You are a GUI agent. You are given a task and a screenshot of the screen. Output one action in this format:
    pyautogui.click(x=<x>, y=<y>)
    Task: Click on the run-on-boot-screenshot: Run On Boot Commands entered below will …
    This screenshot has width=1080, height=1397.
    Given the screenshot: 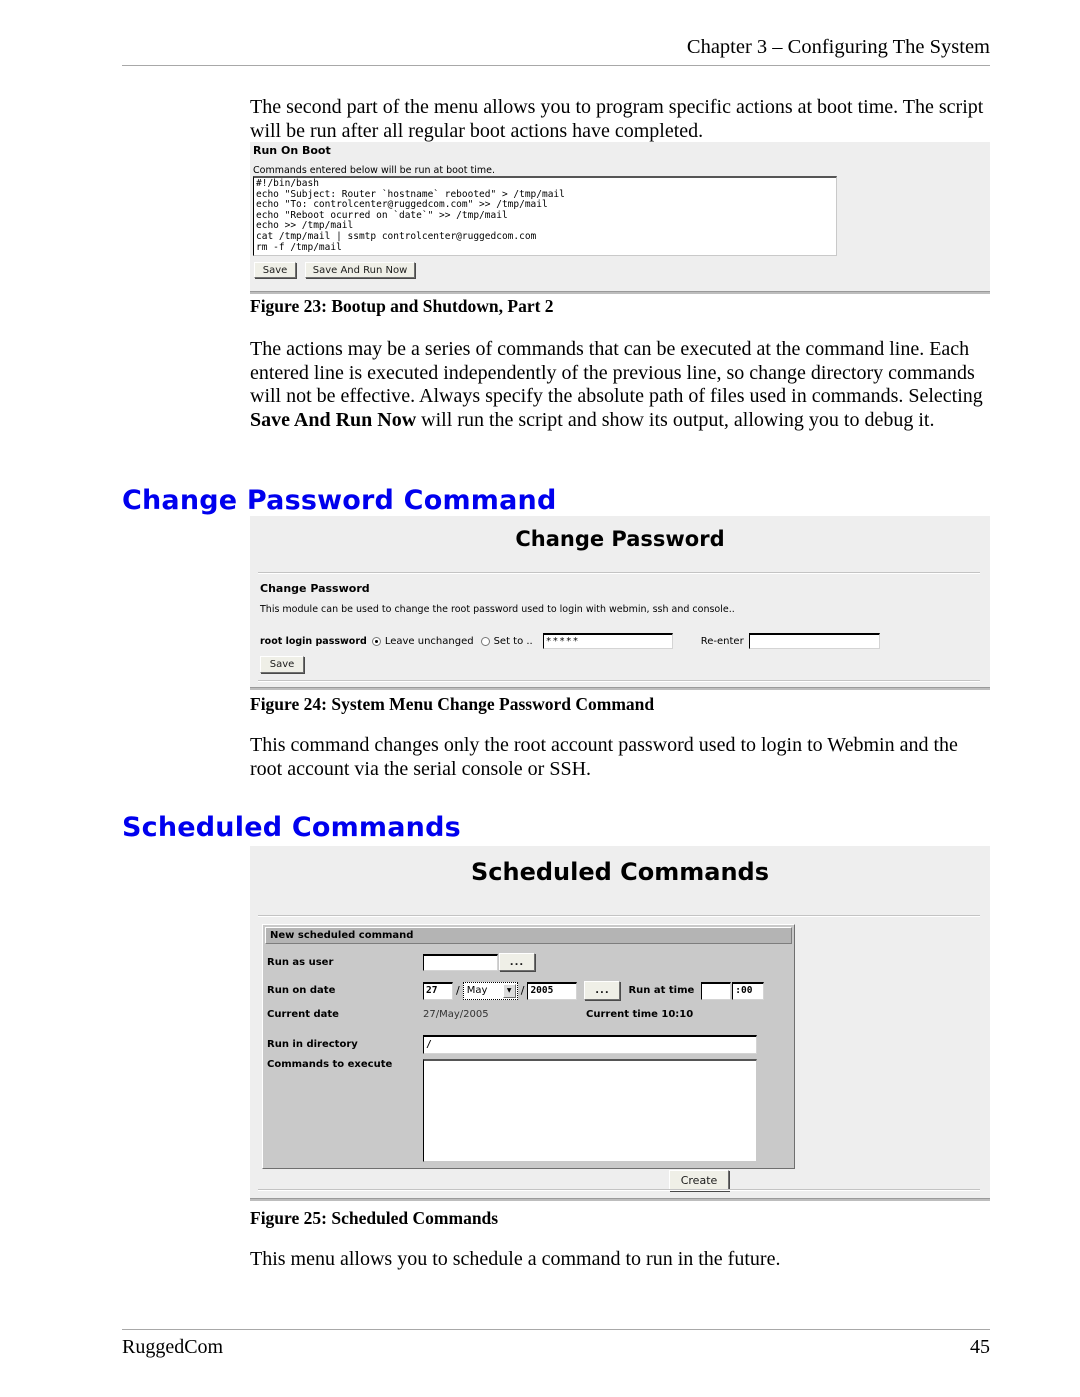 What is the action you would take?
    pyautogui.click(x=620, y=218)
    